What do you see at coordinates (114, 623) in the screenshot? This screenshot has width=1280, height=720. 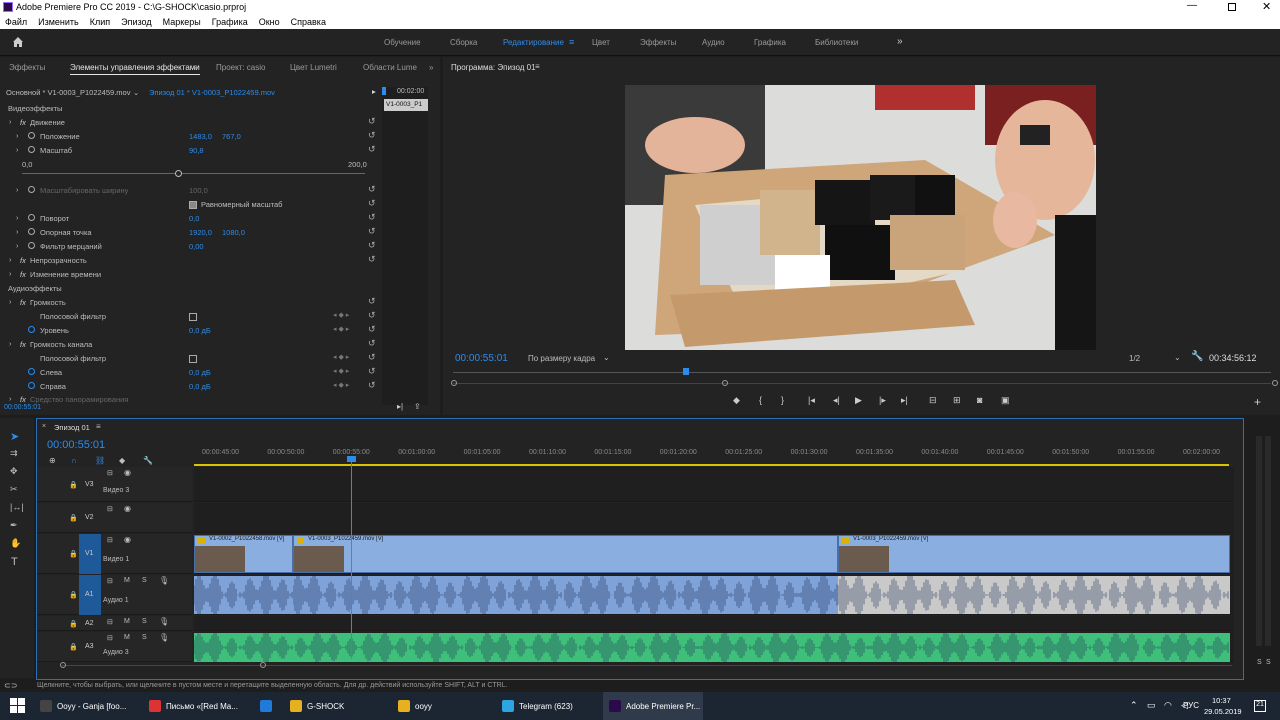 I see `track-header-a2: 🔒 A2 ⊟ M S 🎙` at bounding box center [114, 623].